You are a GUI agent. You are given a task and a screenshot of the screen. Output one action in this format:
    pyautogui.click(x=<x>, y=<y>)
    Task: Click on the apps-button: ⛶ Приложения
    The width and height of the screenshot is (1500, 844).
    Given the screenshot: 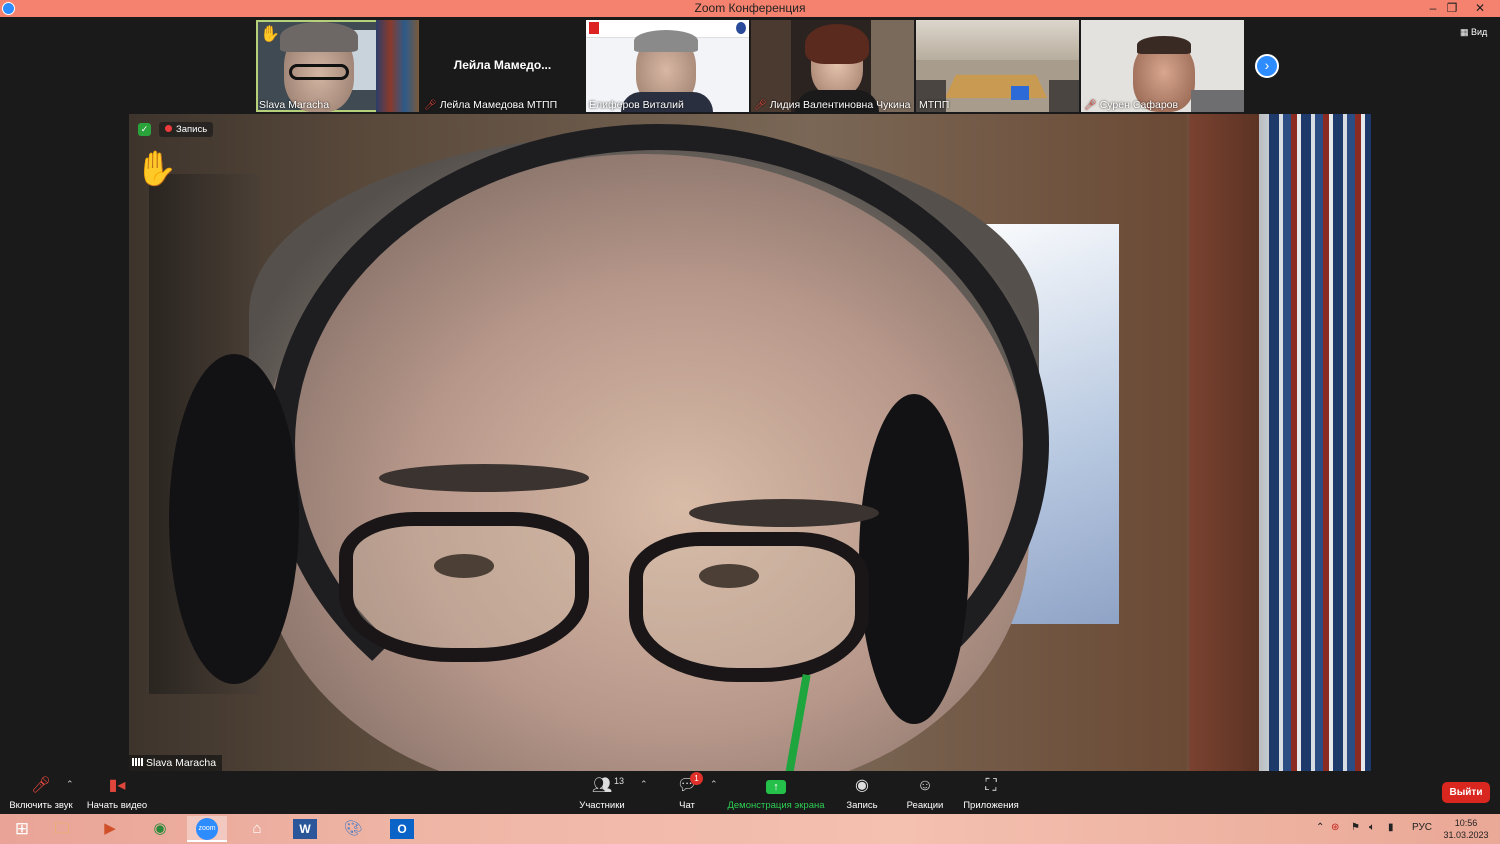 What is the action you would take?
    pyautogui.click(x=991, y=793)
    